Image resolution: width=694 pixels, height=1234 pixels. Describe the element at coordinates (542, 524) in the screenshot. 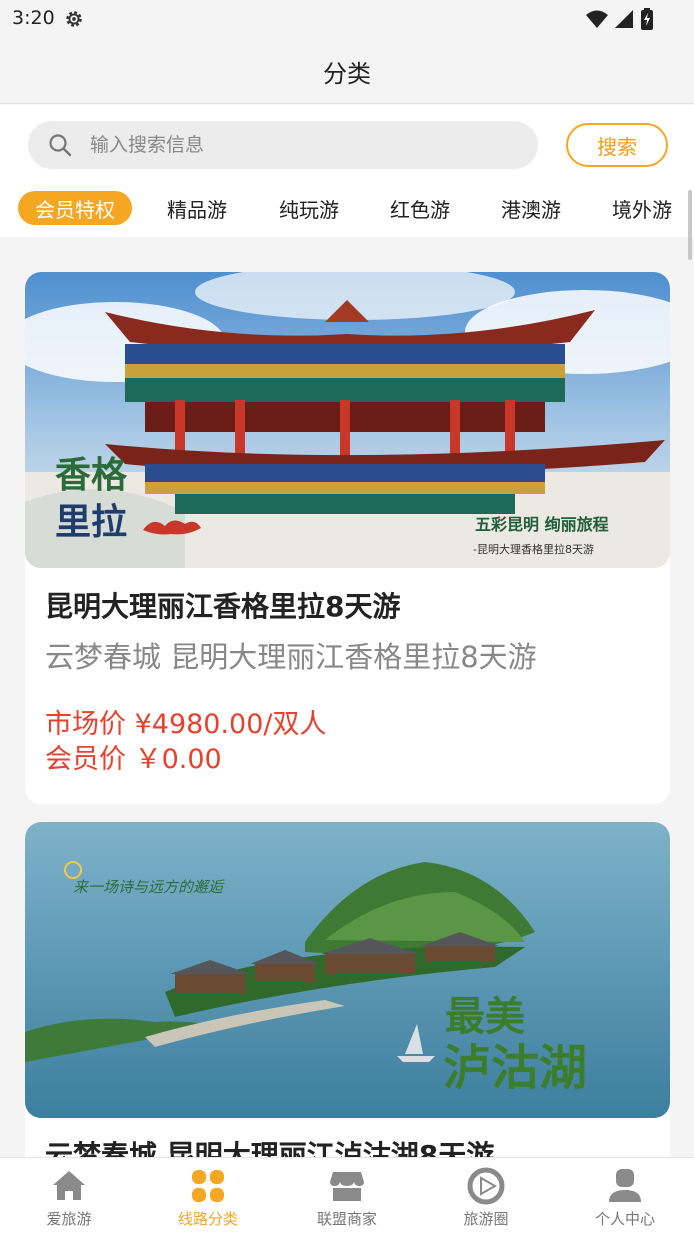

I see `image-slogan: 五彩昆明 绚丽旅程` at that location.